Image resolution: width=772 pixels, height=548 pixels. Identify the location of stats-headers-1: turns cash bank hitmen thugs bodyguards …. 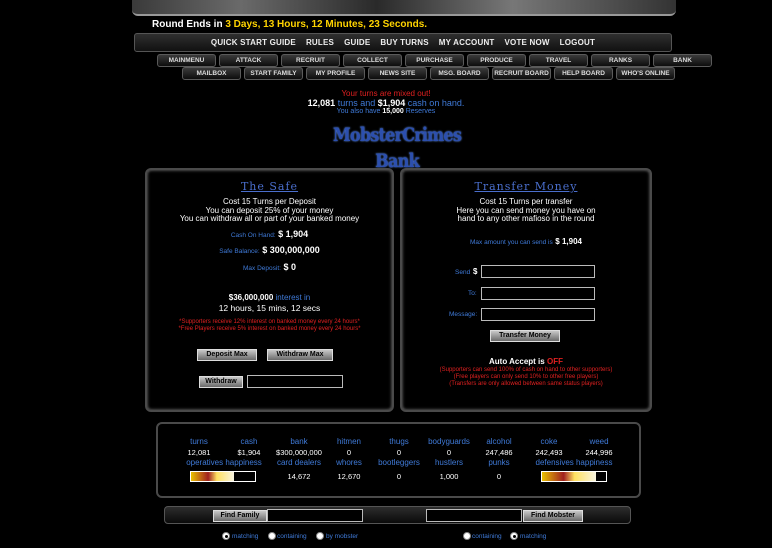
(399, 441).